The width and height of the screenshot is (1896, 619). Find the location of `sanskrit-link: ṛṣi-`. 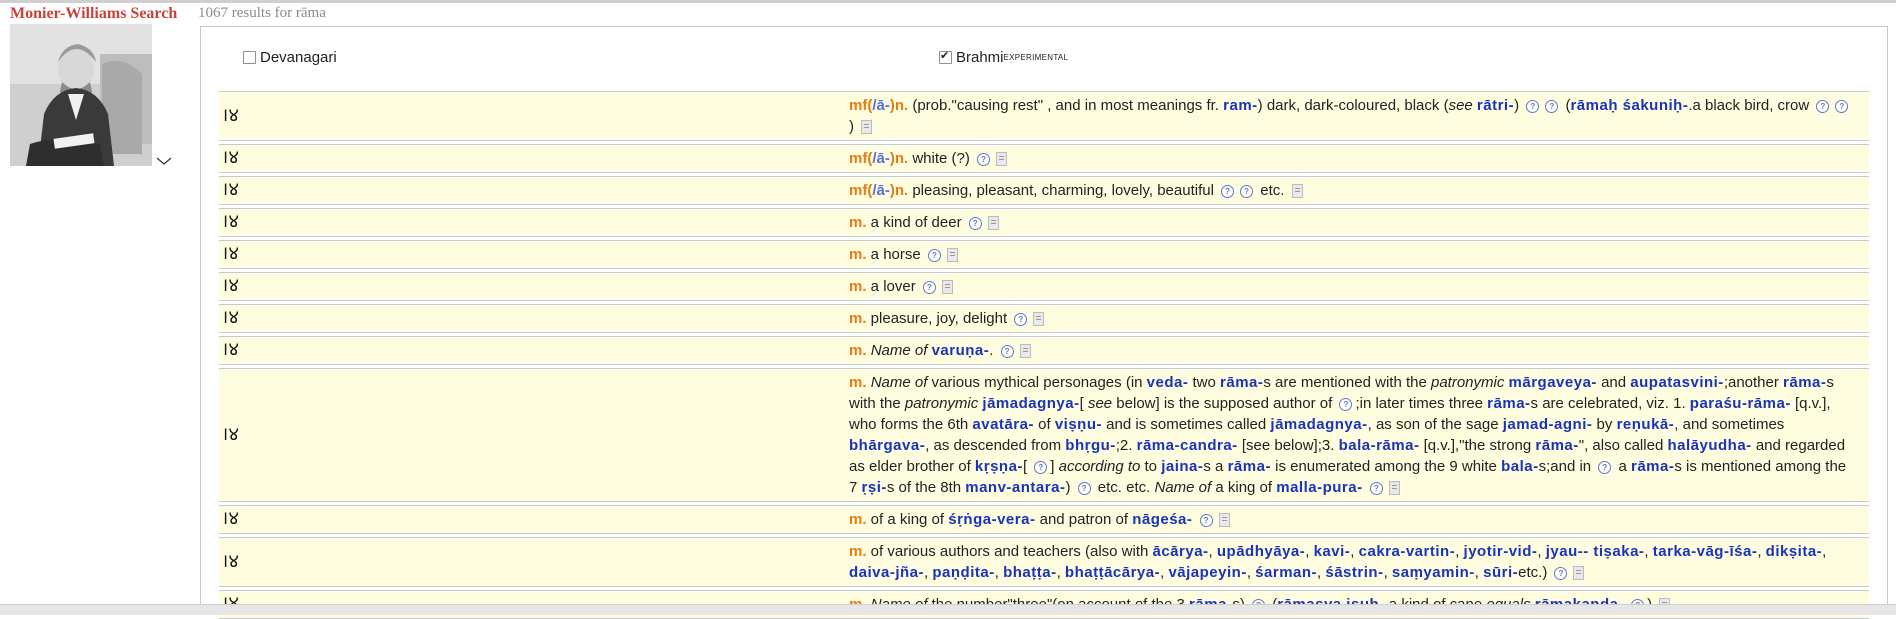

sanskrit-link: ṛṣi- is located at coordinates (874, 487).